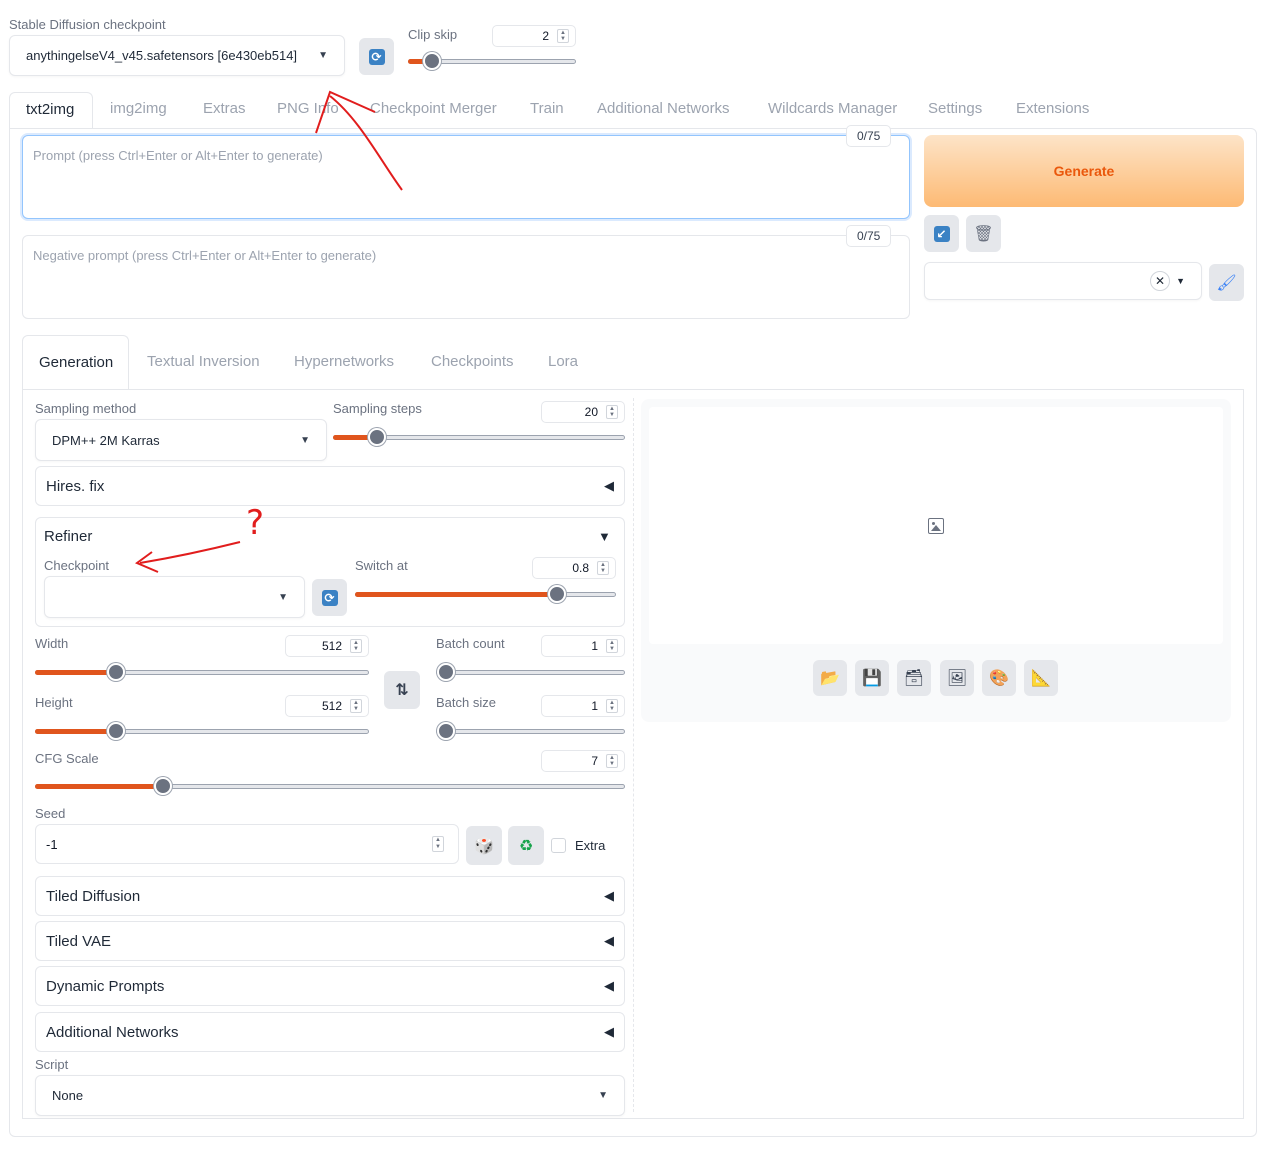  I want to click on annotation-overlay: ?, so click(268, 331).